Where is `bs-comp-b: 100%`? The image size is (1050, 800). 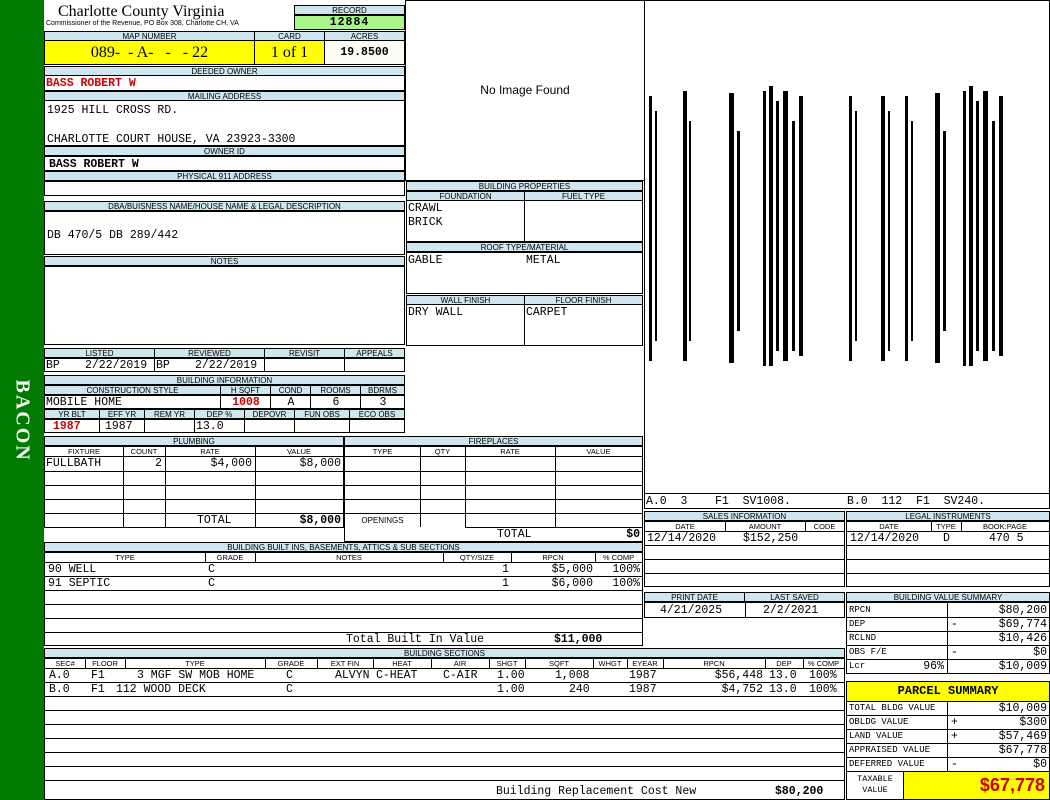
bs-comp-b: 100% is located at coordinates (823, 689).